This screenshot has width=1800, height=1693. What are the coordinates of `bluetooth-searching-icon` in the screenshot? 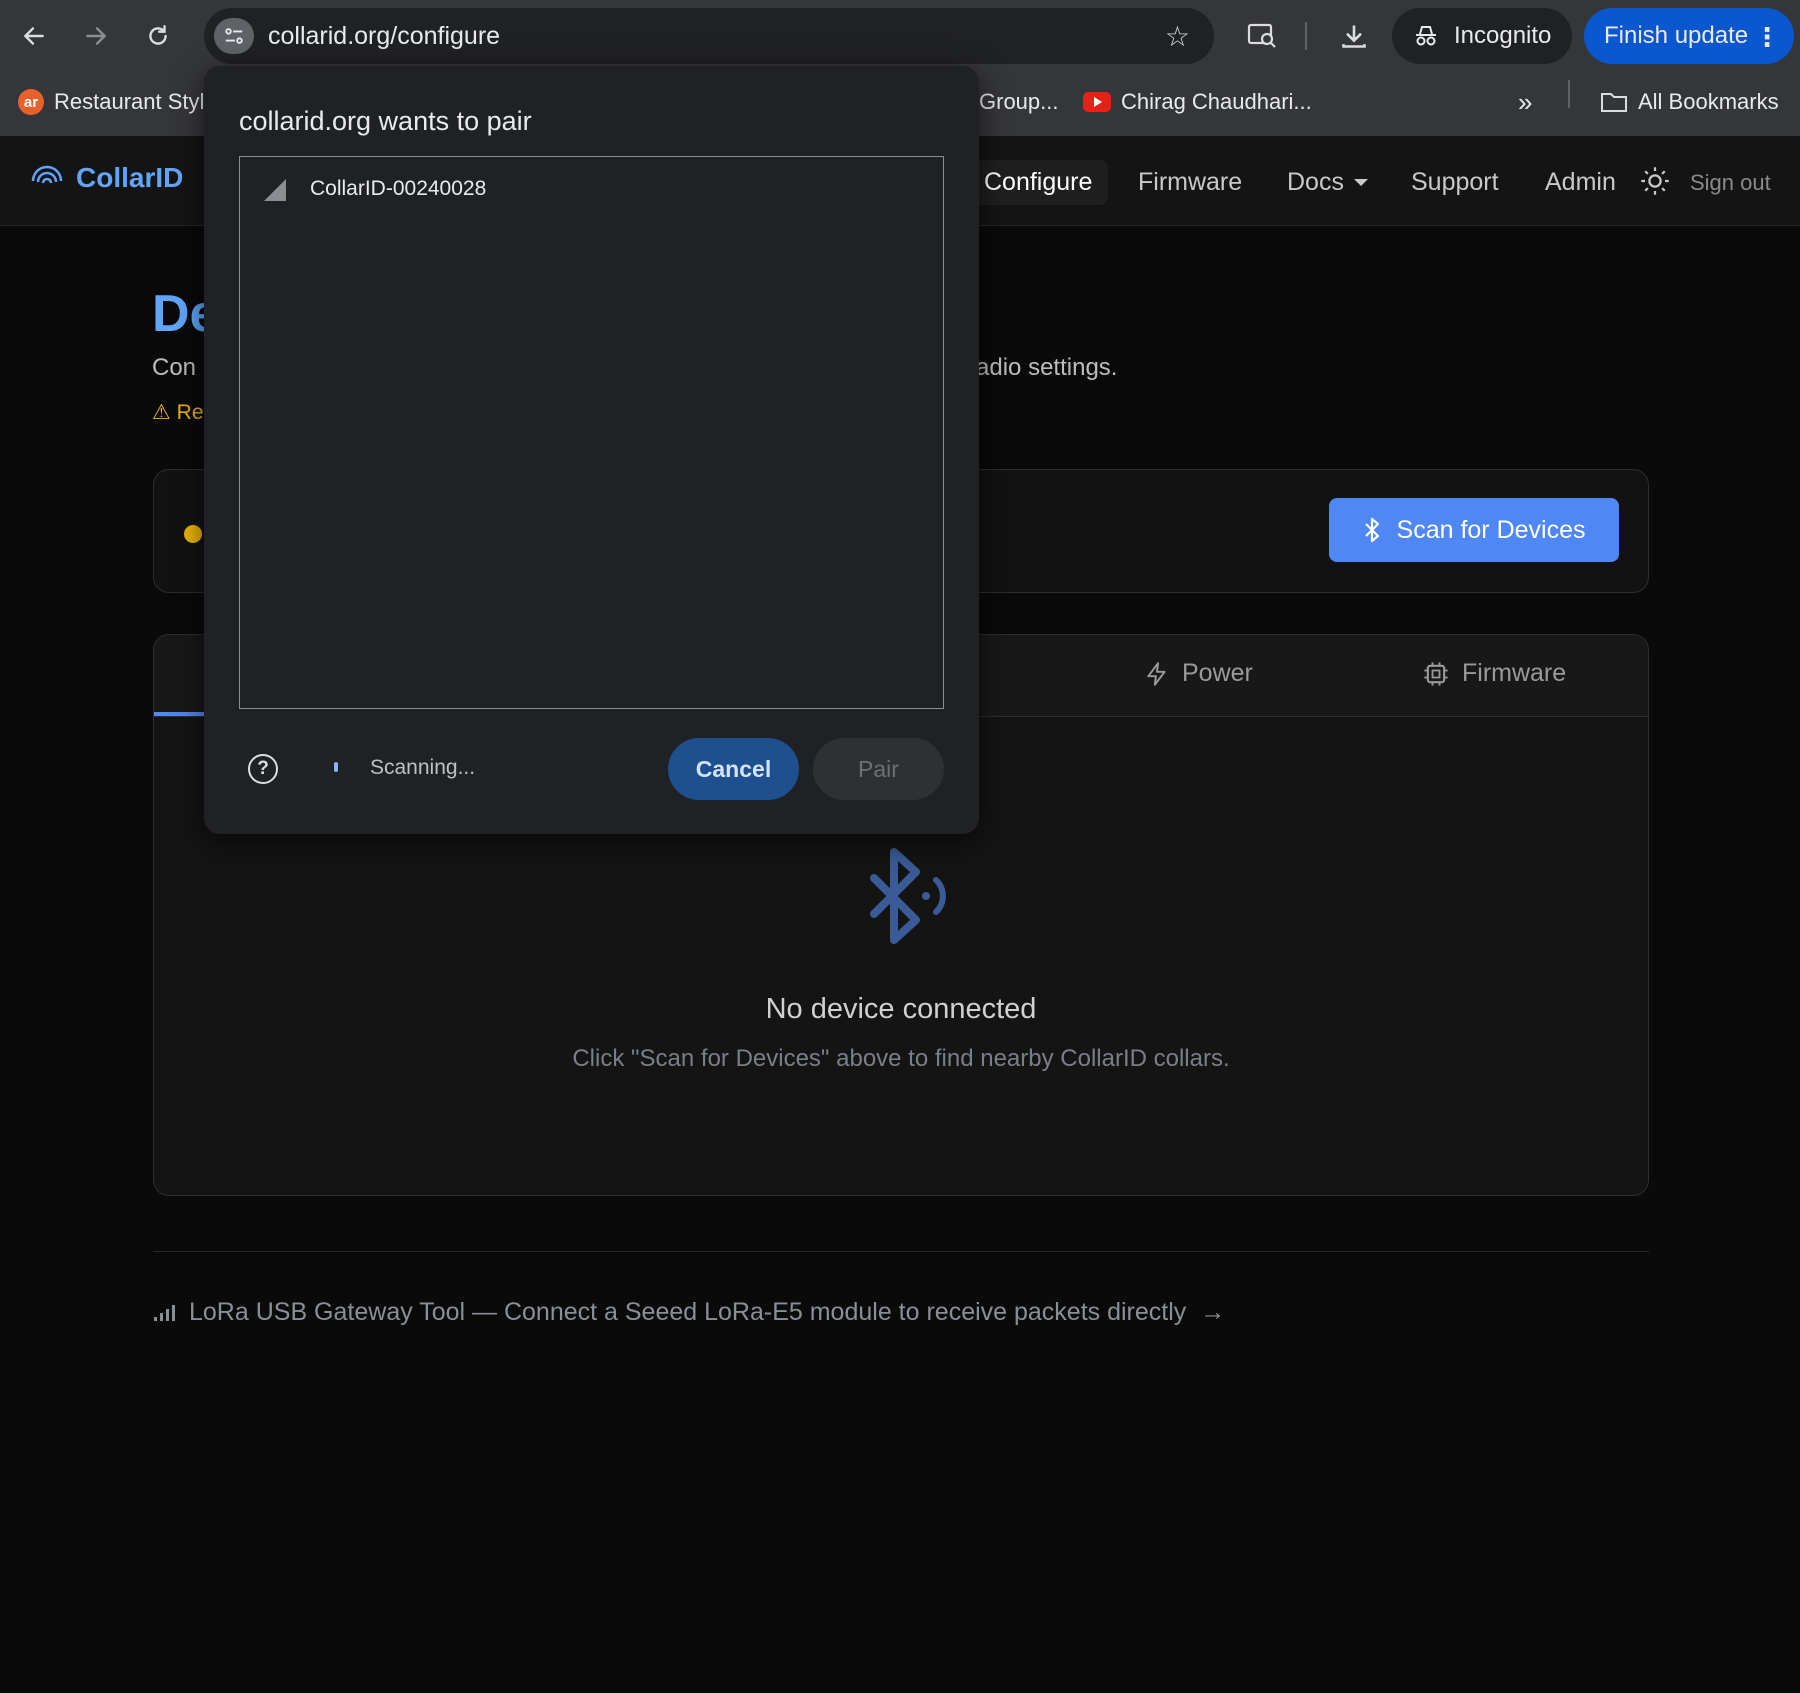 It's located at (909, 899).